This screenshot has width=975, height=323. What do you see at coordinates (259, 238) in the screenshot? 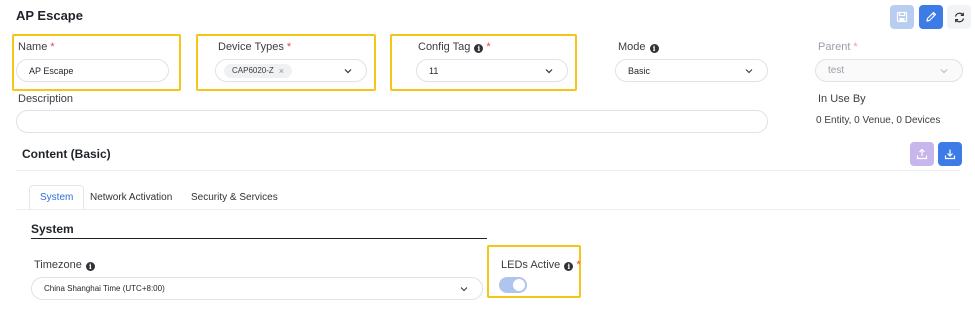
I see `system-section-underline` at bounding box center [259, 238].